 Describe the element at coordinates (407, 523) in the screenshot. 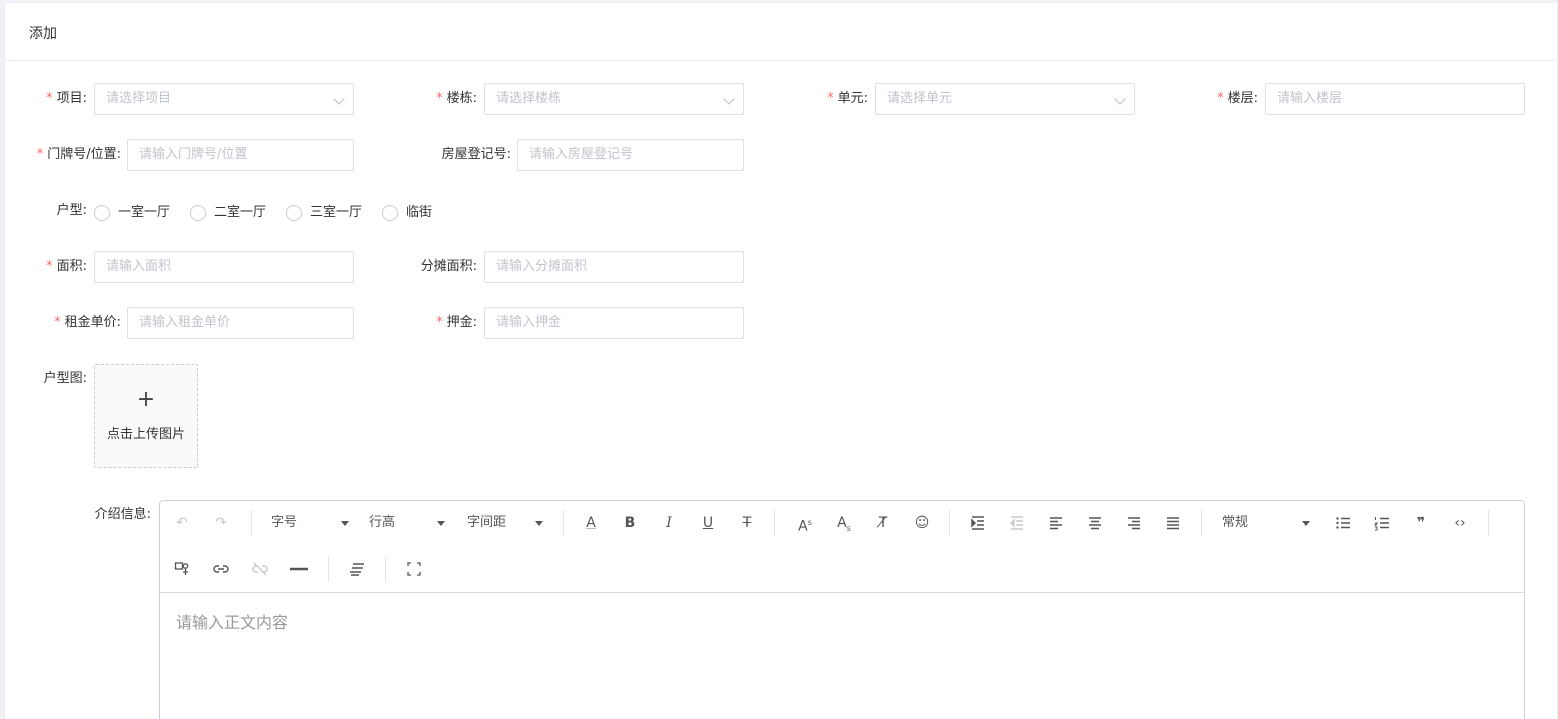

I see `line-height-dropdown: 行高` at that location.